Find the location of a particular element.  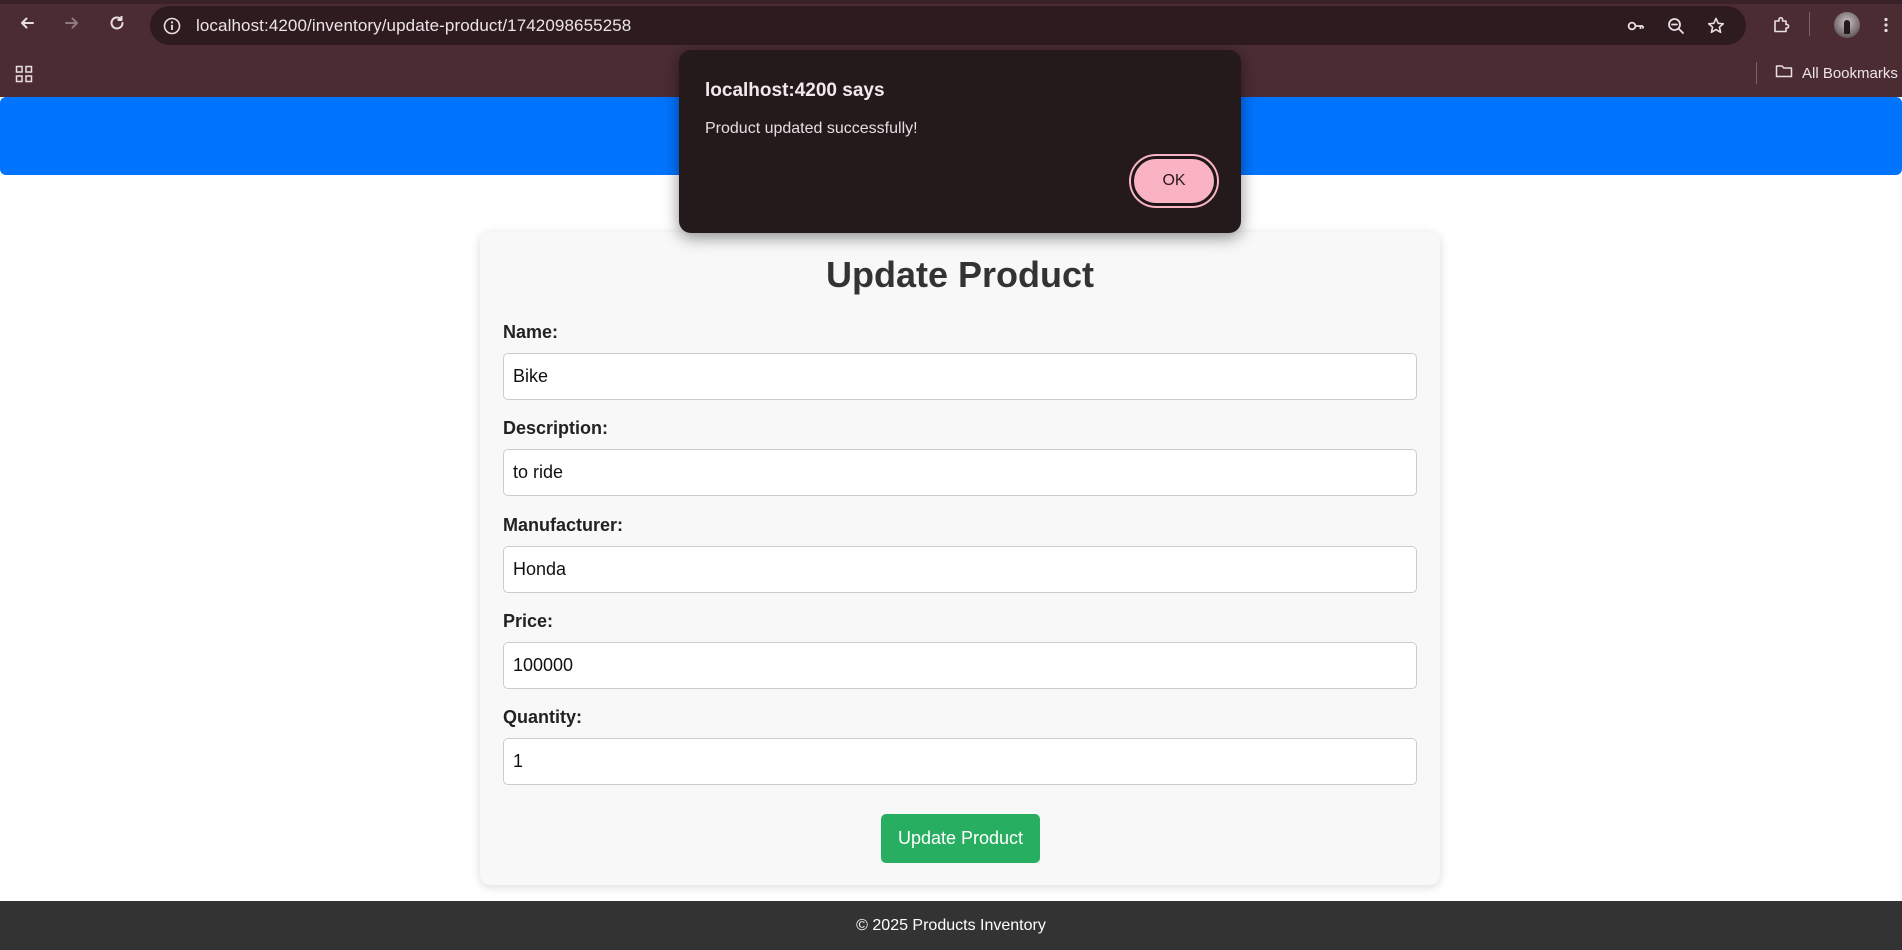

all-bookmarks-label: All Bookmarks is located at coordinates (1850, 73).